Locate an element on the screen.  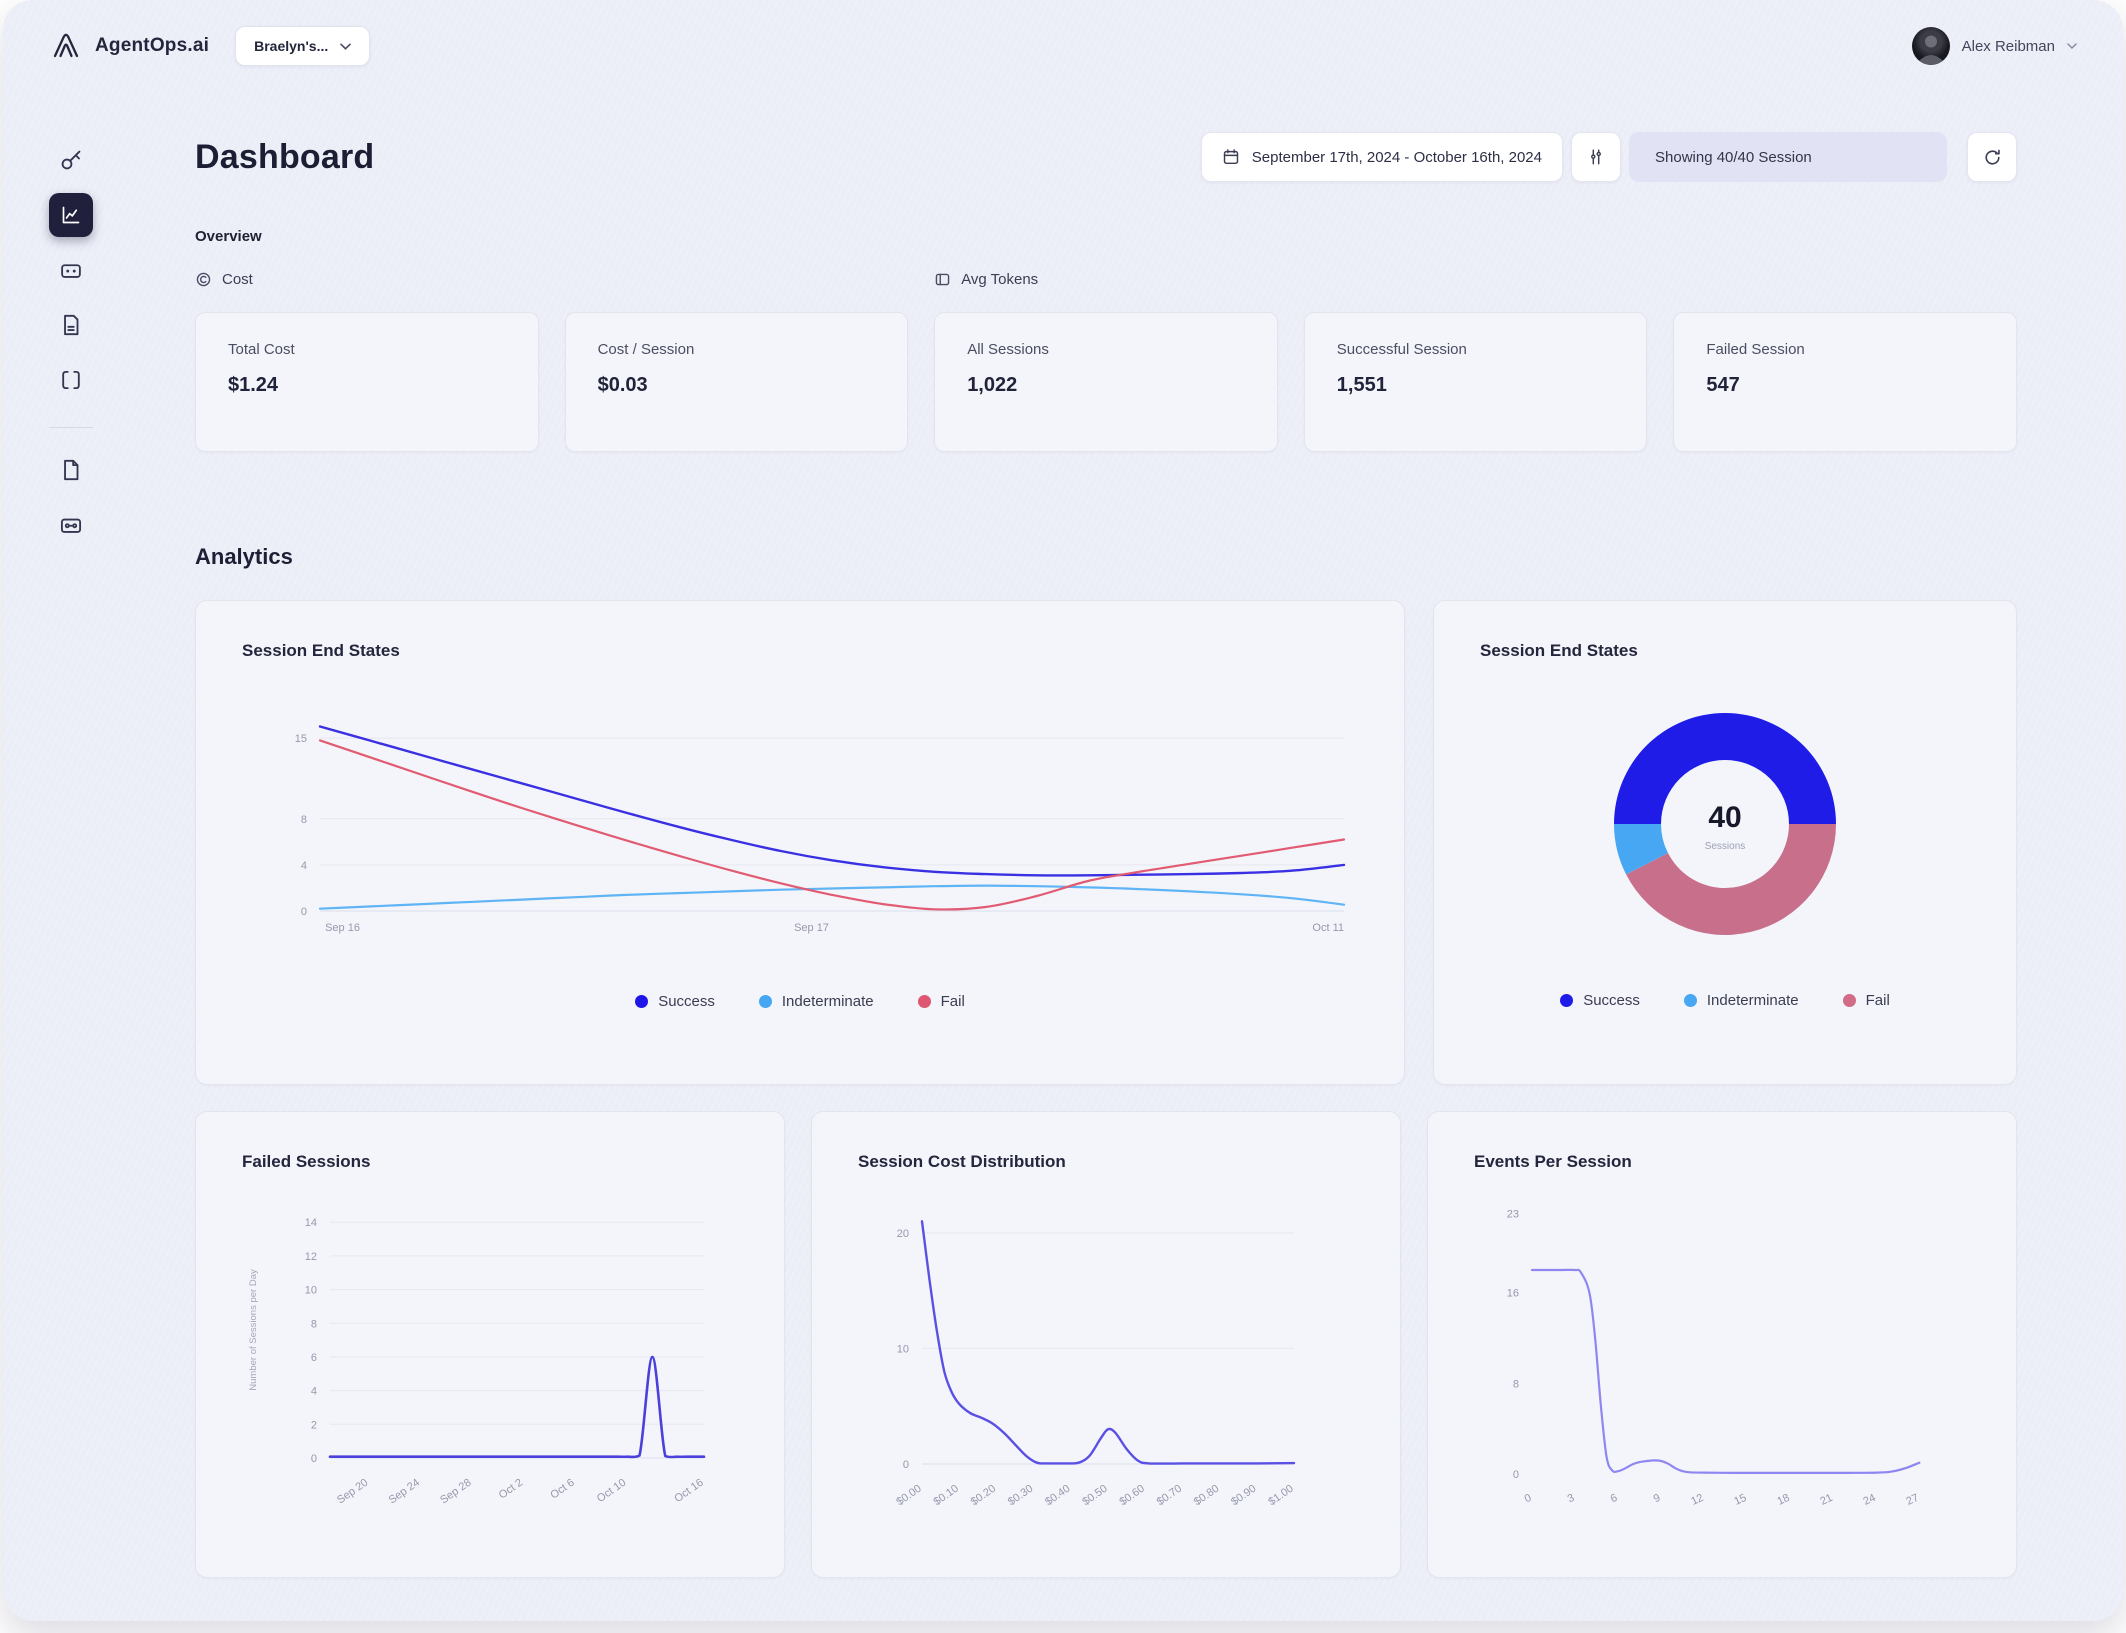
sidebar-item-playground is located at coordinates (71, 525).